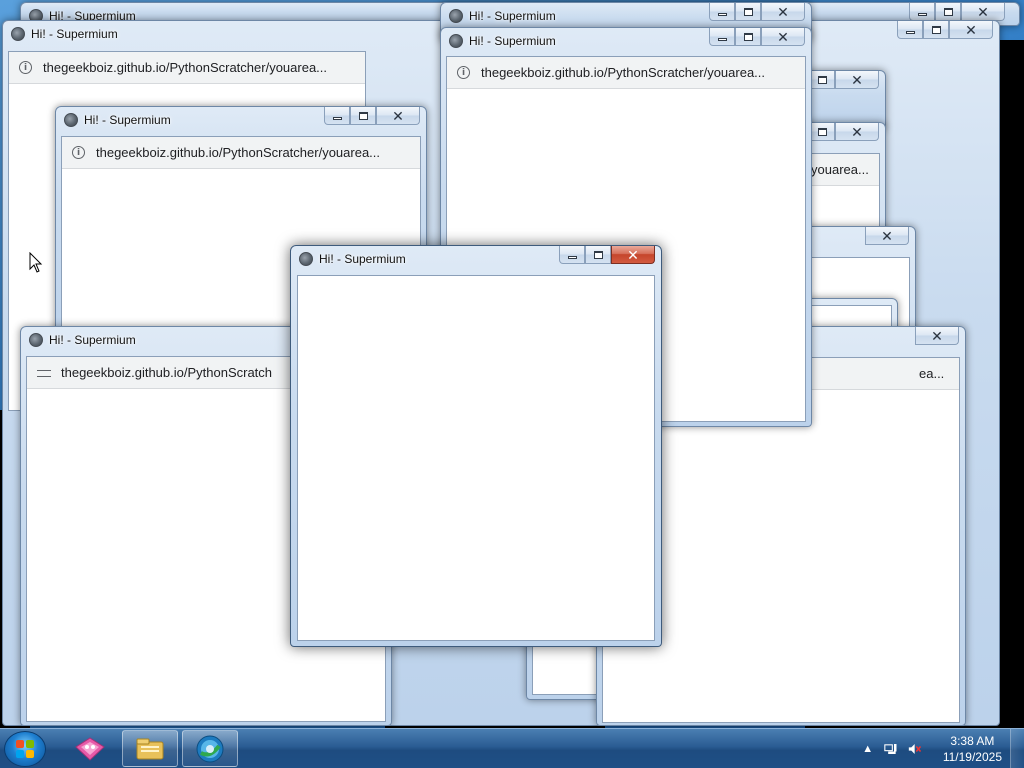 Image resolution: width=1024 pixels, height=768 pixels. What do you see at coordinates (44, 373) in the screenshot?
I see `site-settings-icon` at bounding box center [44, 373].